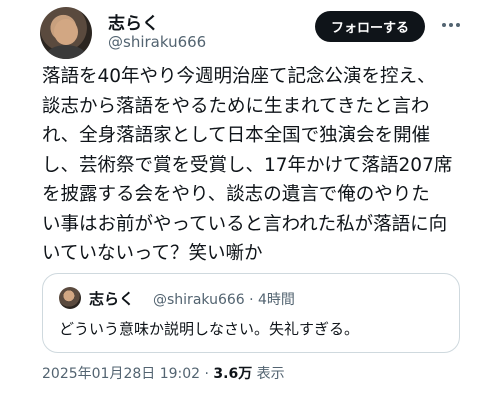 The image size is (500, 393). Describe the element at coordinates (209, 329) in the screenshot. I see `quoted-tweet-text: どういう意味か説明しなさい。失礼すぎる。` at that location.